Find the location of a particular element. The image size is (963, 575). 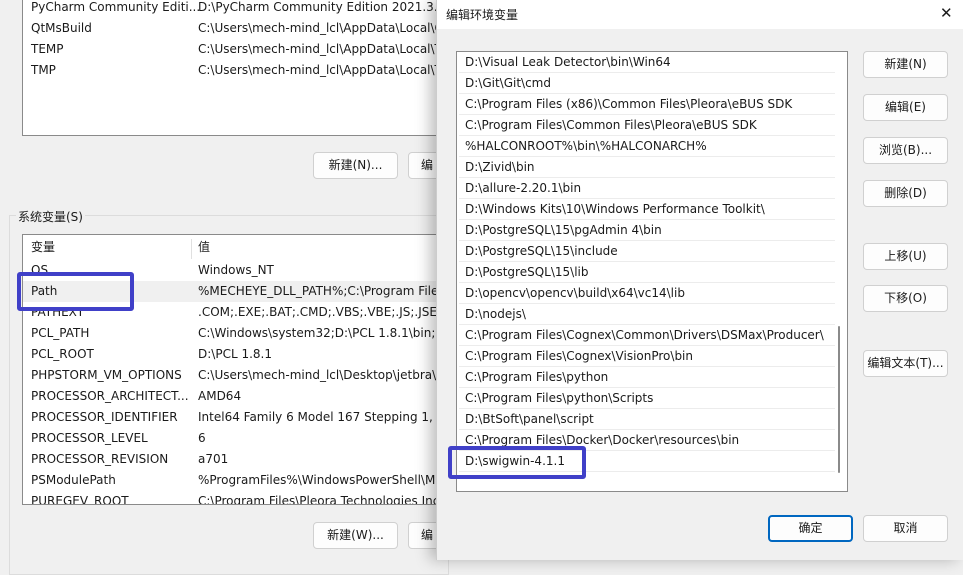

path-item: D:\nodejs\ is located at coordinates (647, 314).